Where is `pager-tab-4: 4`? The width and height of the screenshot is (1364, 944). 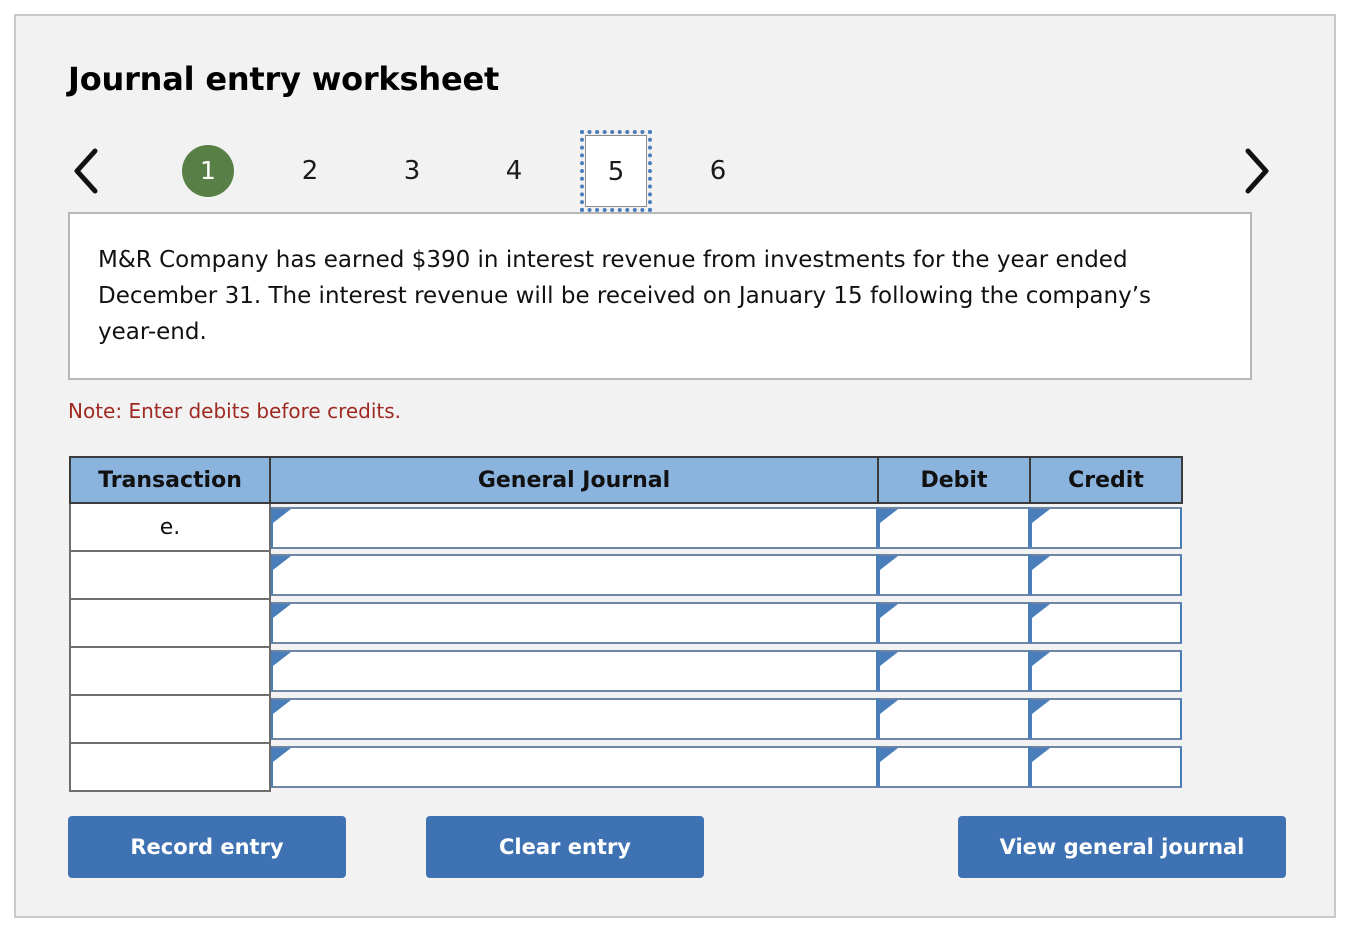
pager-tab-4: 4 is located at coordinates (514, 171).